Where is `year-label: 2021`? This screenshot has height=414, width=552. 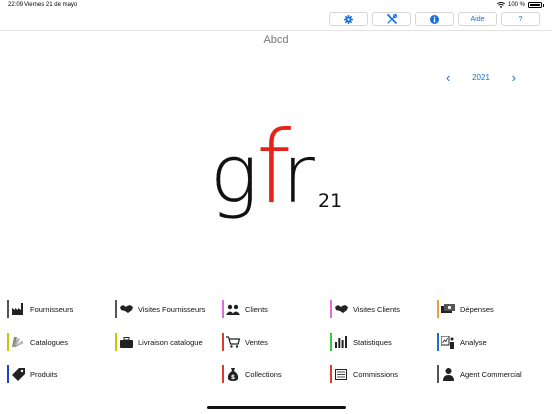 year-label: 2021 is located at coordinates (481, 77).